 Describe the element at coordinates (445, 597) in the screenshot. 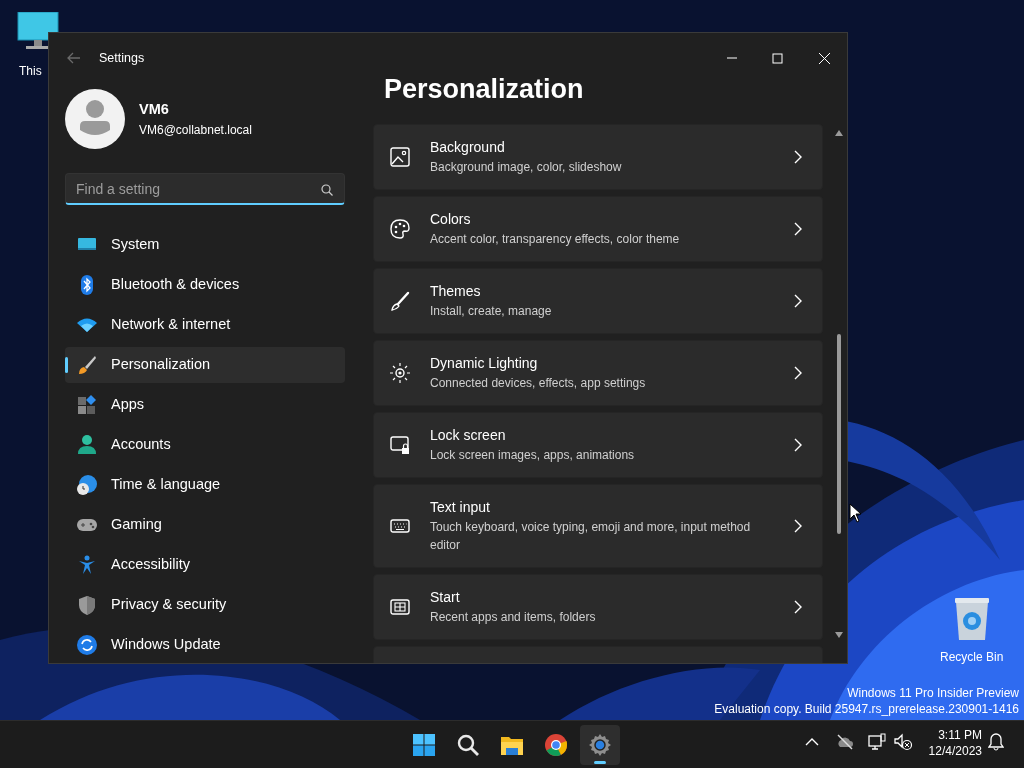

I see `setting-title: Start` at that location.